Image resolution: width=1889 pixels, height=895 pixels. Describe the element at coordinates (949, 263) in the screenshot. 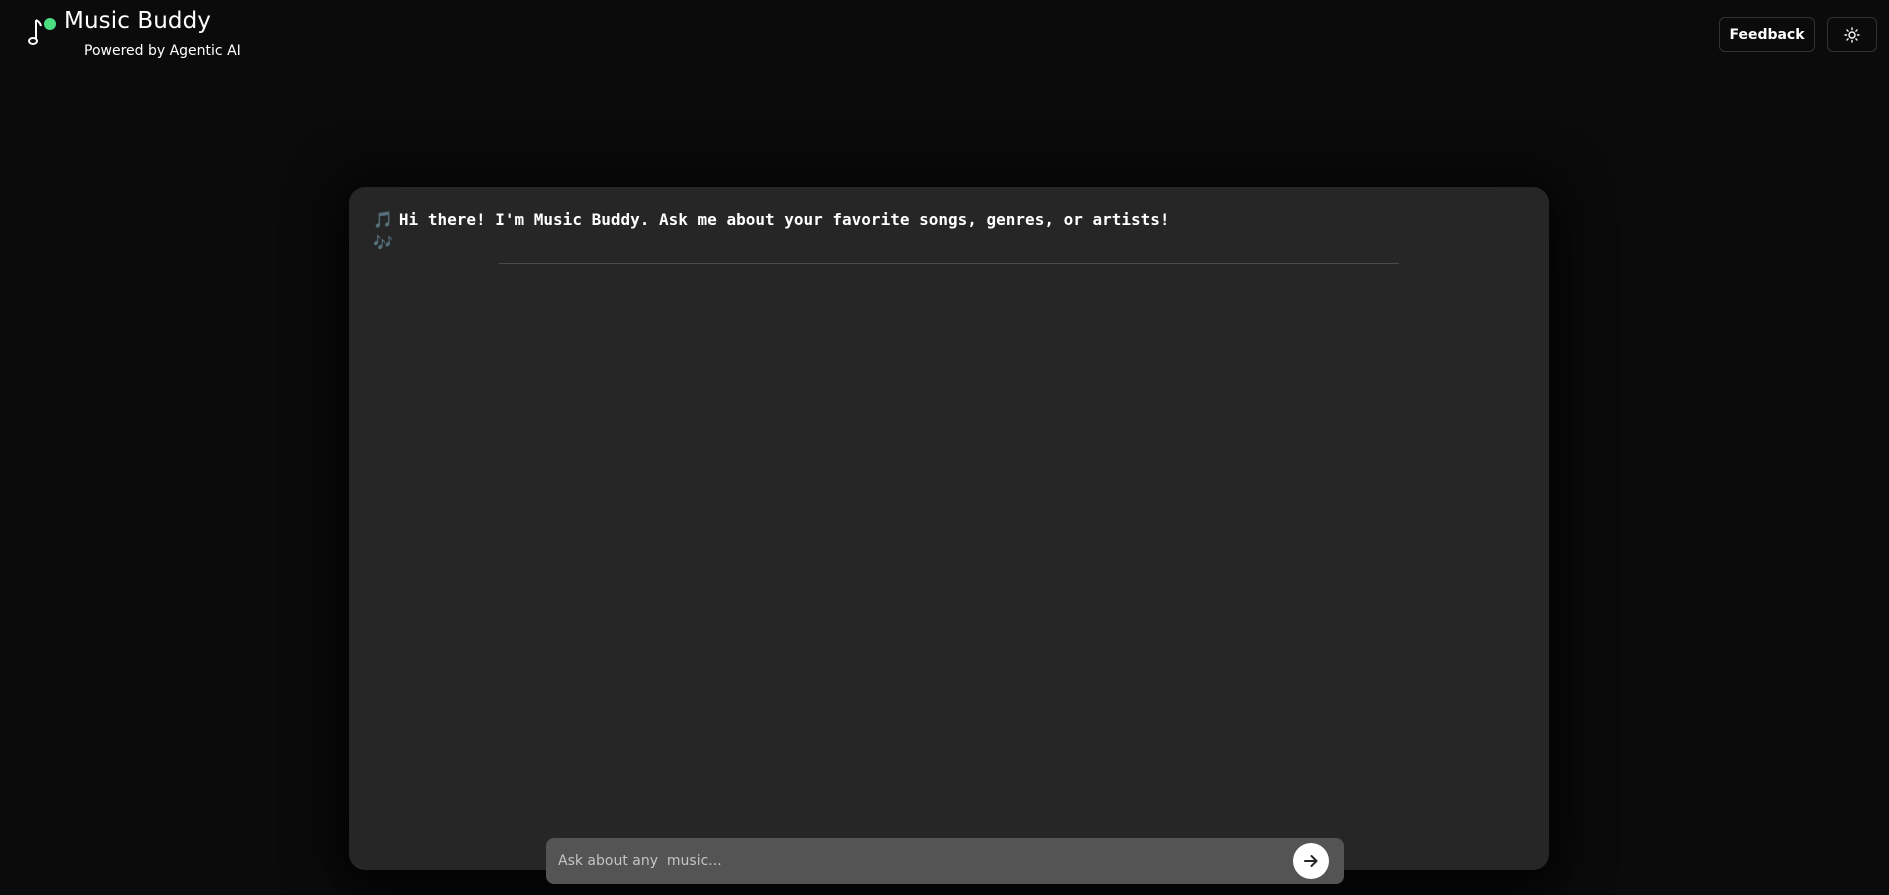

I see `message-divider` at that location.